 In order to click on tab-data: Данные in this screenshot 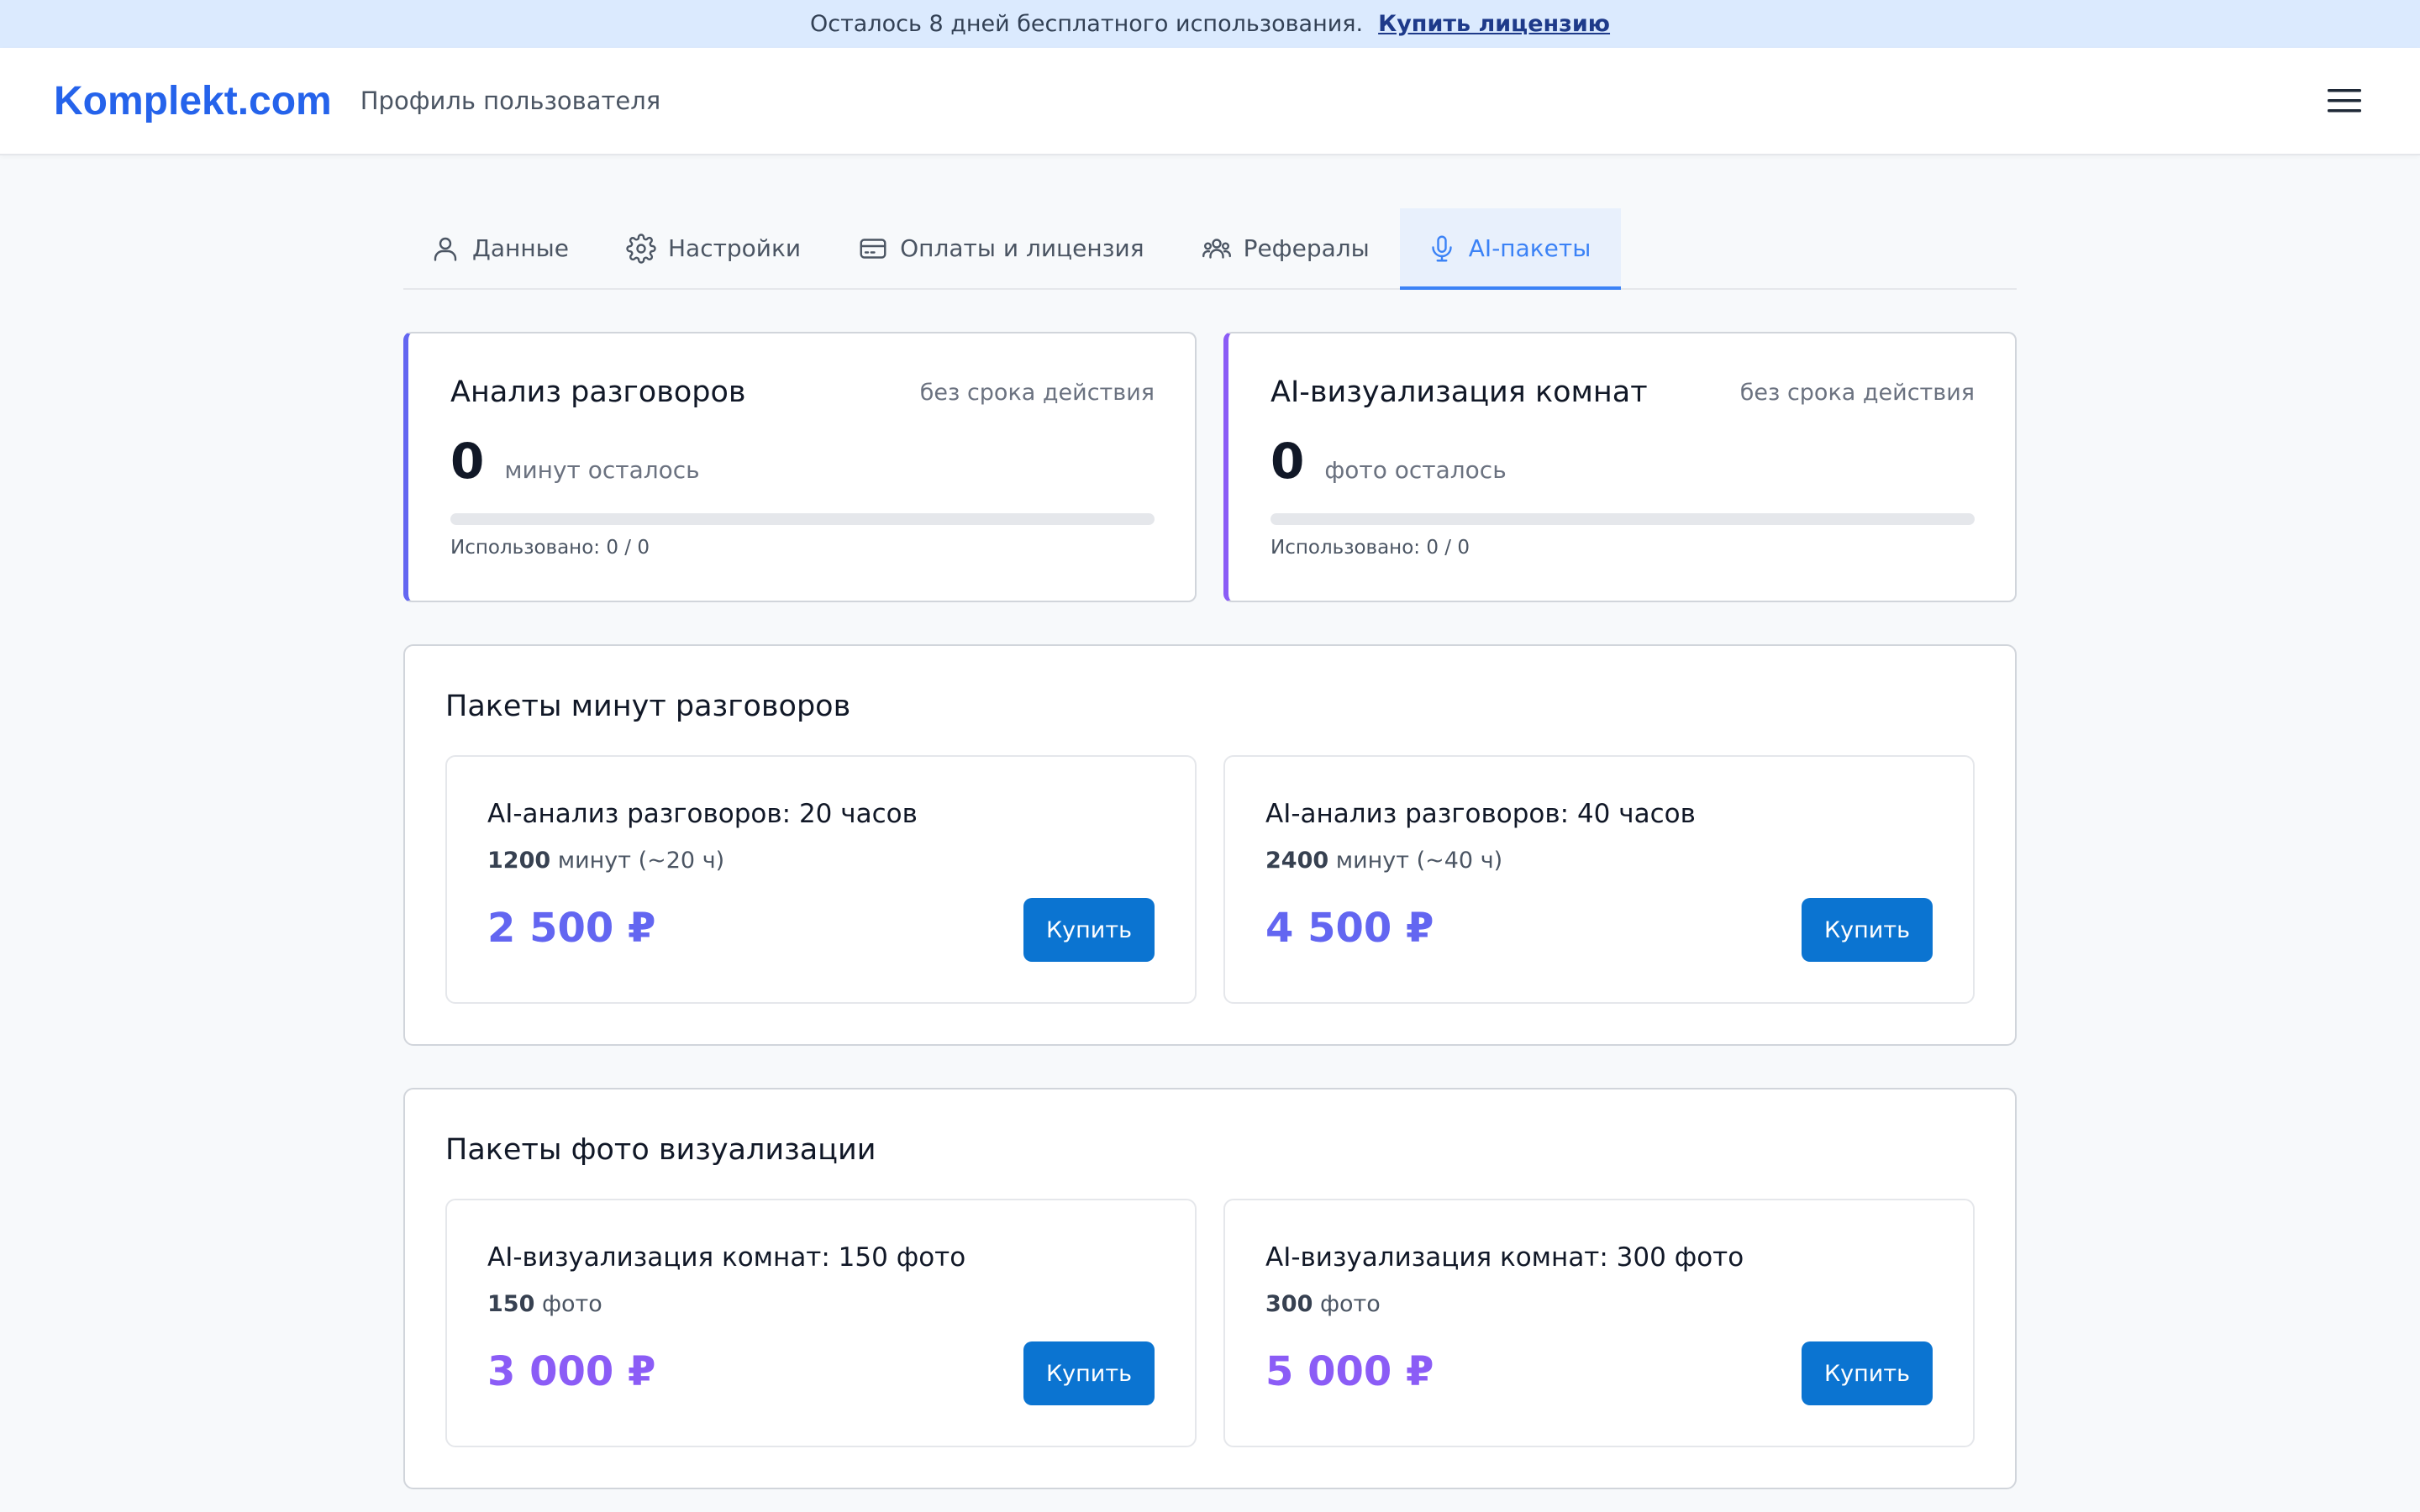, I will do `click(501, 248)`.